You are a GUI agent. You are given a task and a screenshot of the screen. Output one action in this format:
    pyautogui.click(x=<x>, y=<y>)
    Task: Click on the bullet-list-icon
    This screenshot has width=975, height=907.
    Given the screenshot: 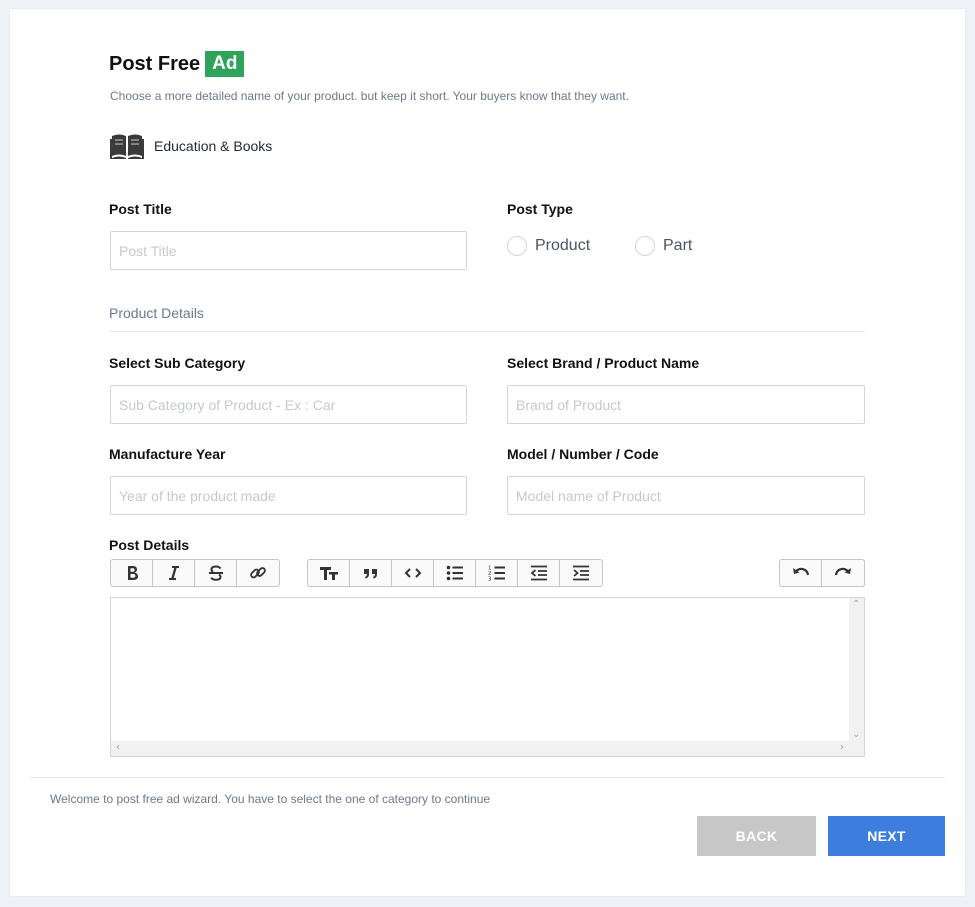 What is the action you would take?
    pyautogui.click(x=454, y=573)
    